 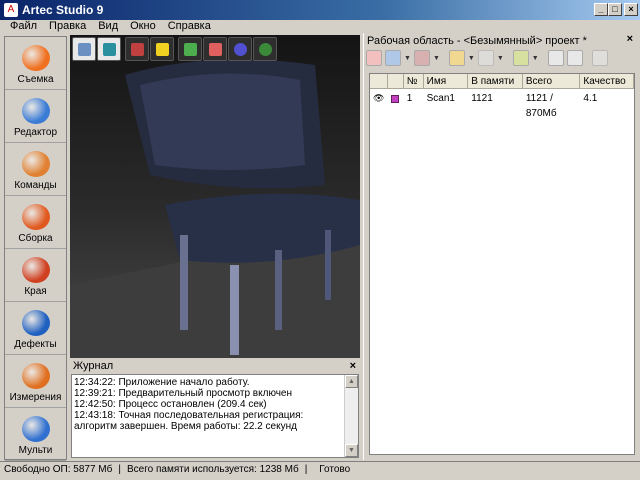 I want to click on menu-window: Окно, so click(x=143, y=27).